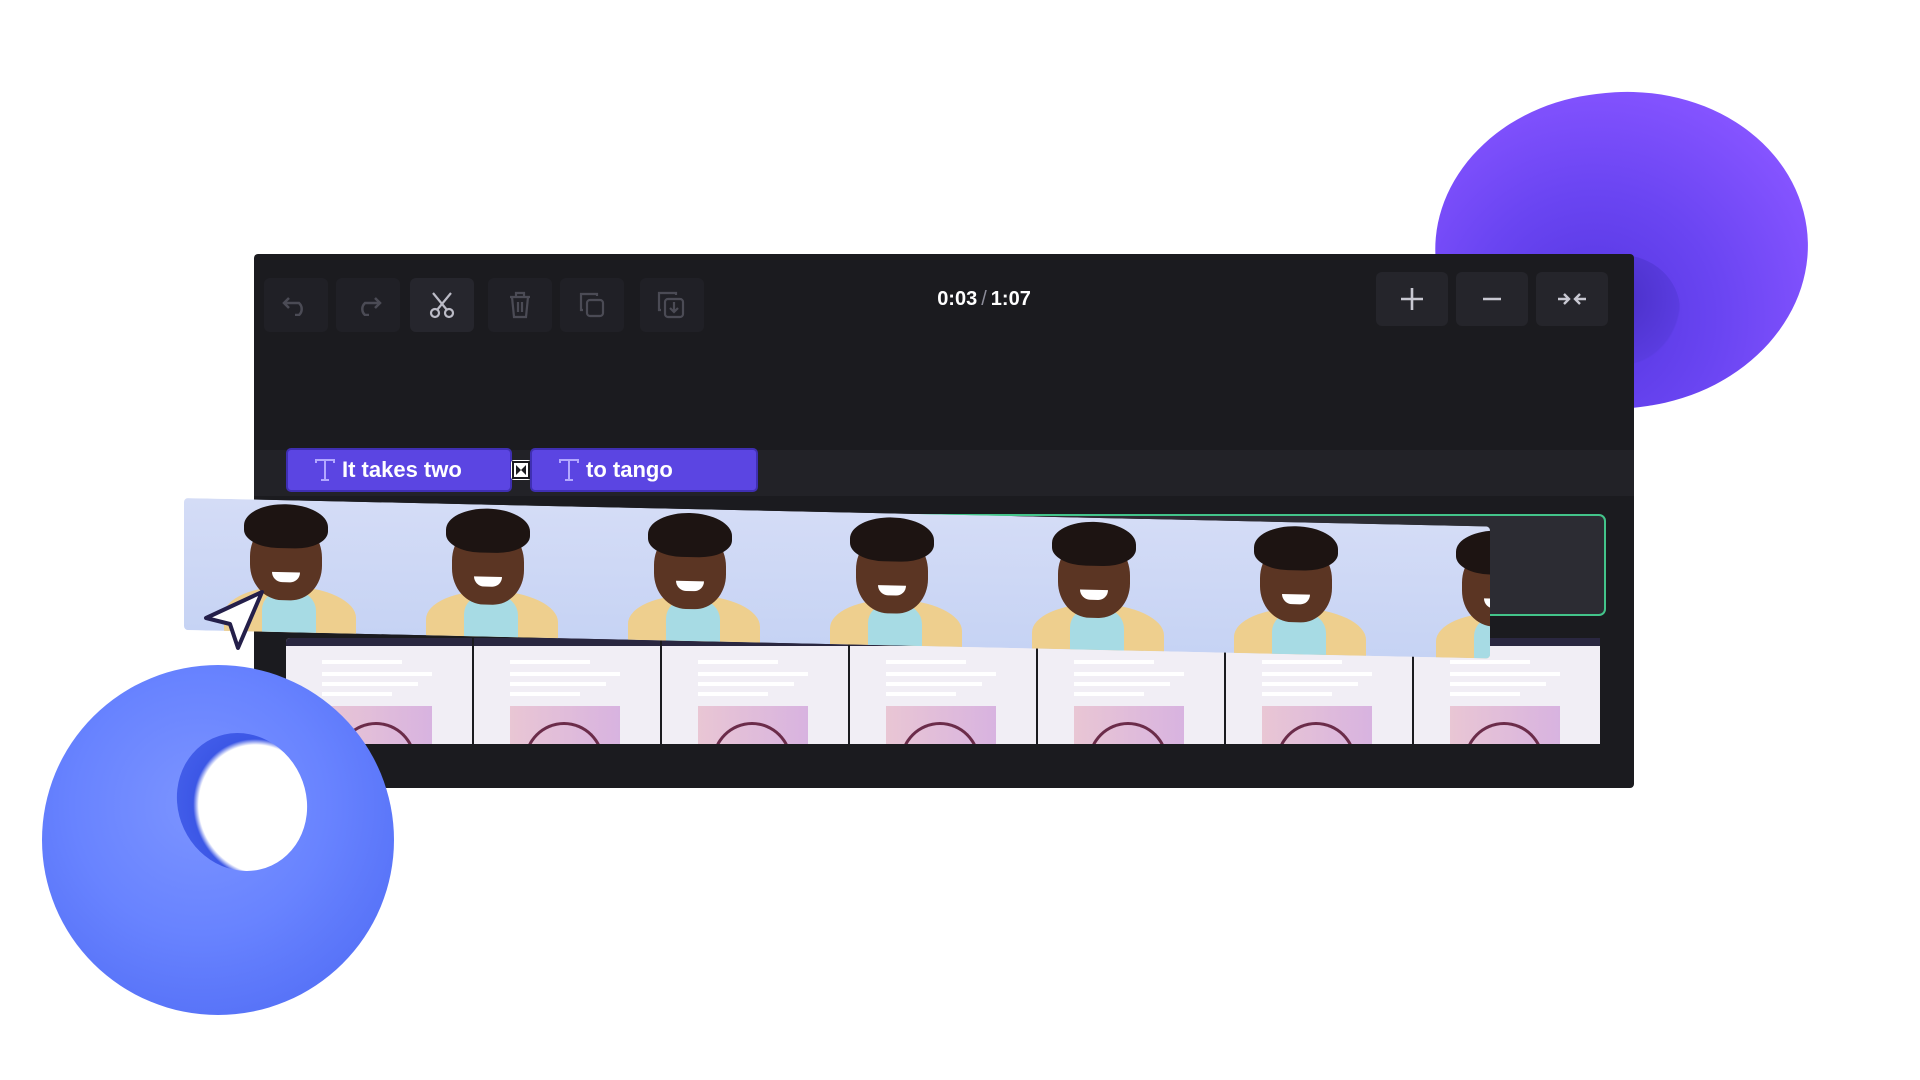  I want to click on text-clip: to tango, so click(644, 470).